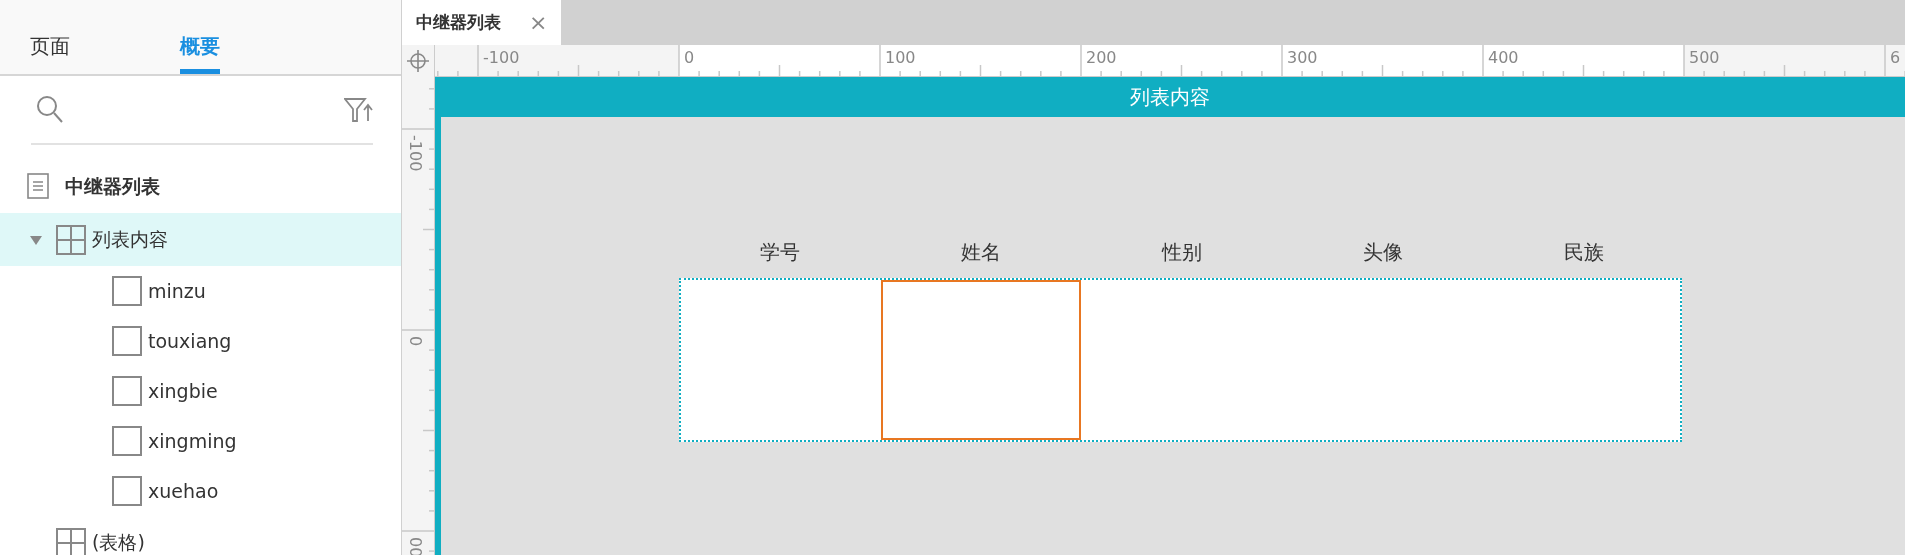 This screenshot has width=1905, height=555. I want to click on column-header: 民族, so click(1583, 252).